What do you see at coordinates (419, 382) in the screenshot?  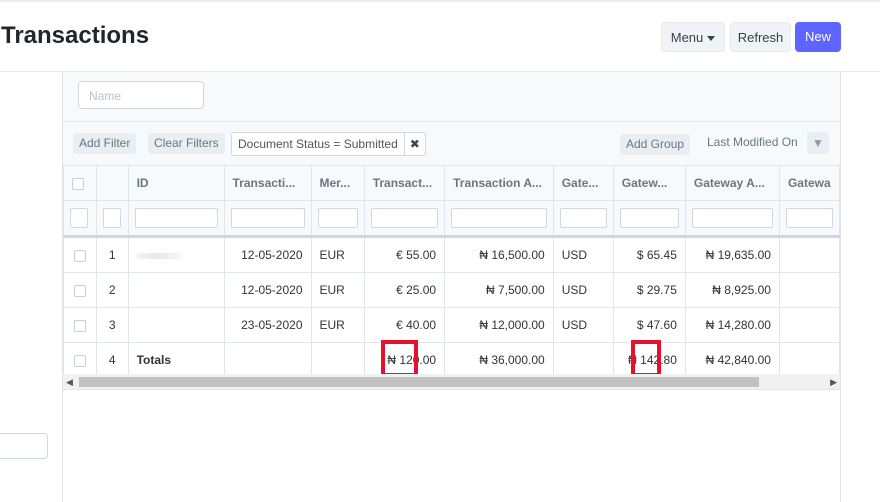 I see `scrollbar-thumb` at bounding box center [419, 382].